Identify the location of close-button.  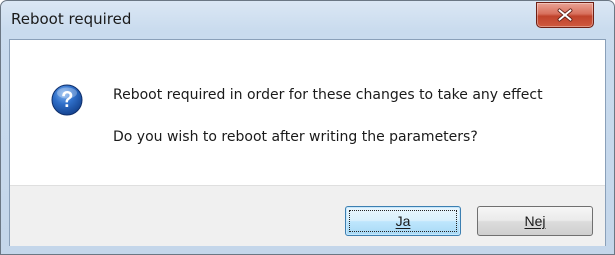
(565, 15).